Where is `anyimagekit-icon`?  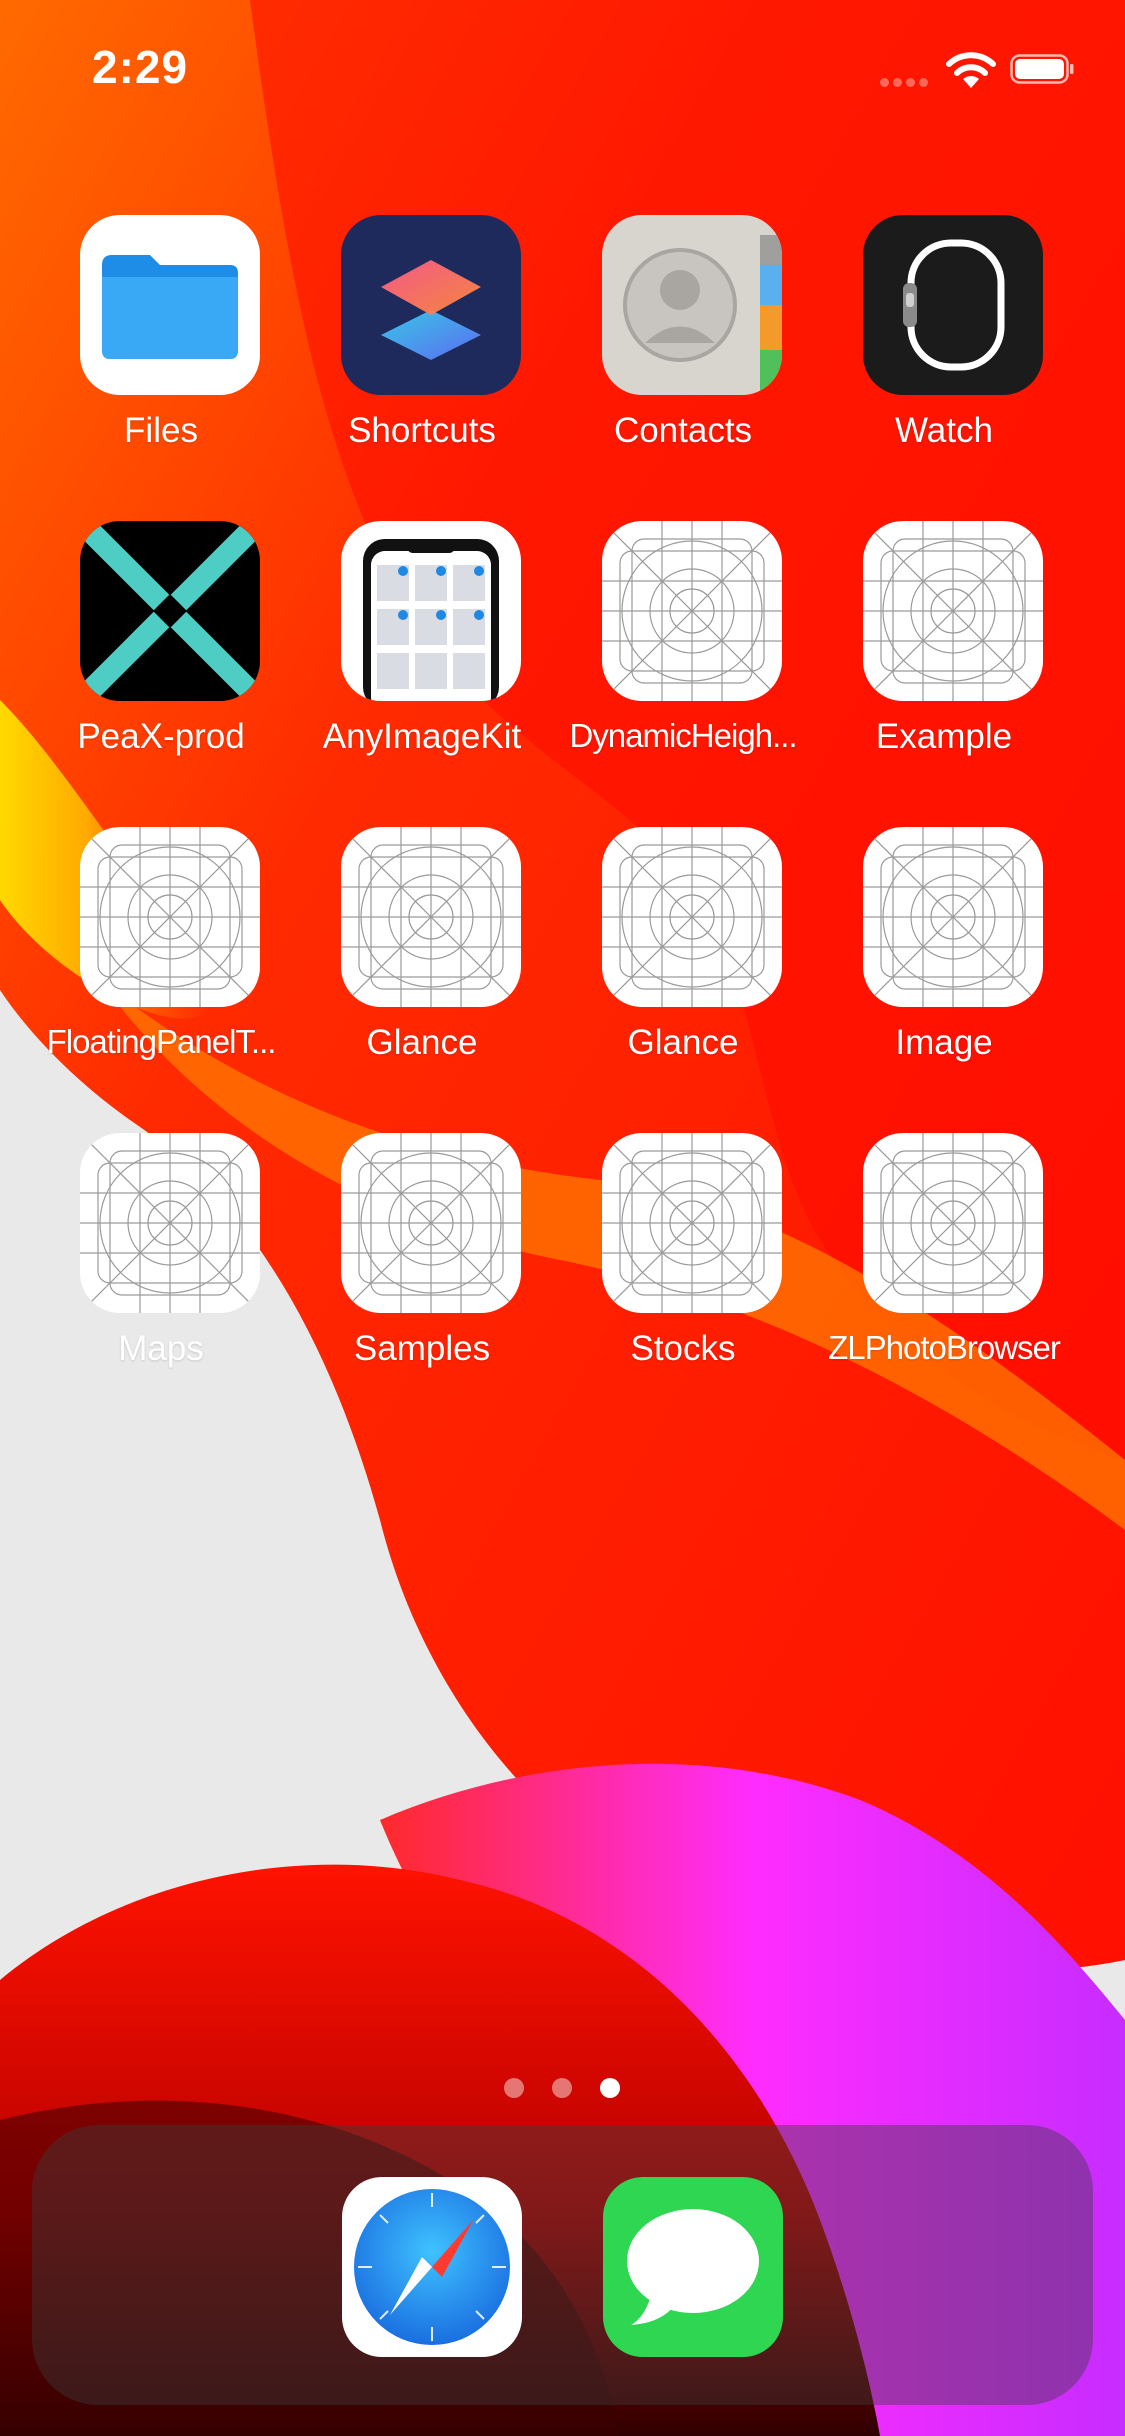
anyimagekit-icon is located at coordinates (431, 611).